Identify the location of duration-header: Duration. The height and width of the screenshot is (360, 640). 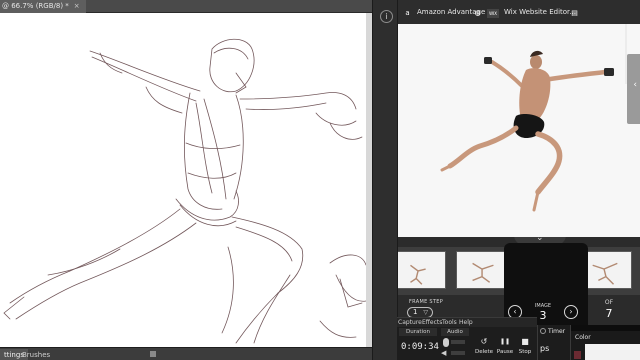
(418, 332).